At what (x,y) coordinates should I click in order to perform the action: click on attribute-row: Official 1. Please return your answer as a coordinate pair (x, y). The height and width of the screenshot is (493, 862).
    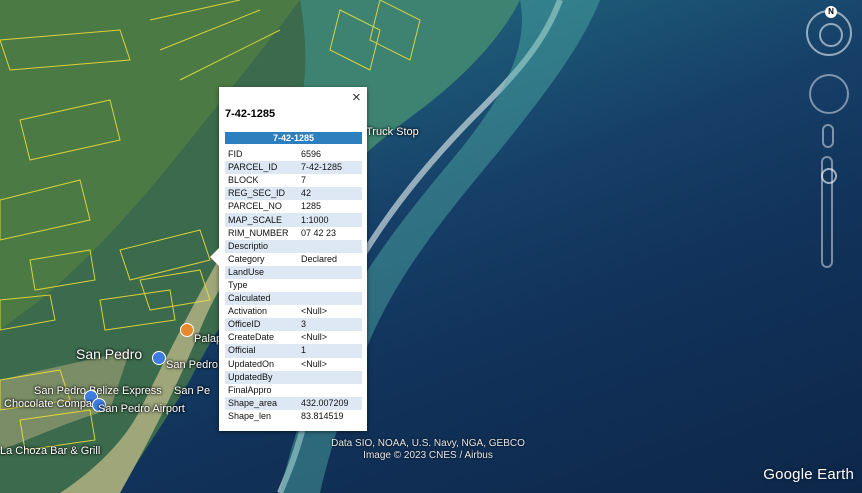
    Looking at the image, I should click on (293, 351).